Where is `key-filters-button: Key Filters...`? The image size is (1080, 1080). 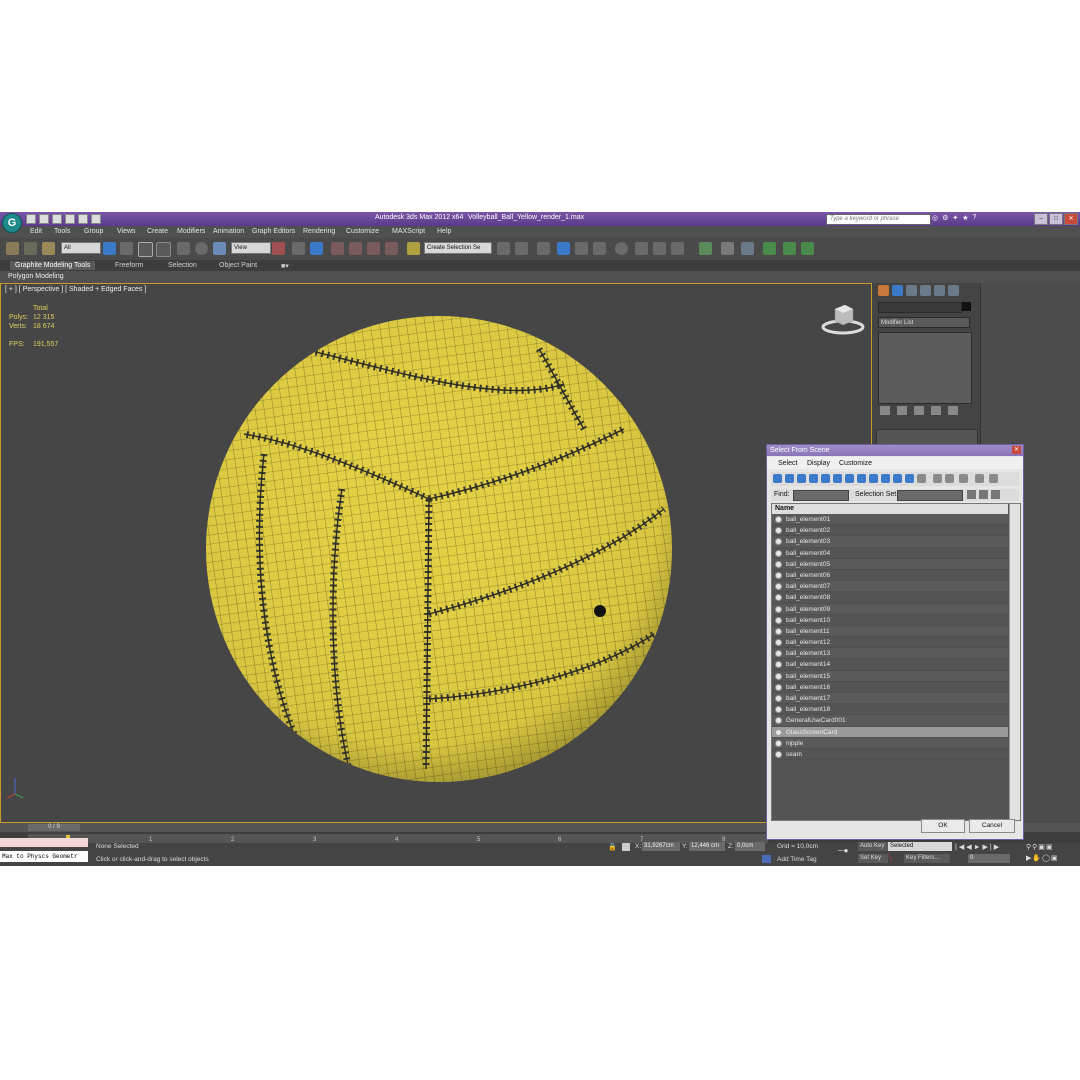
key-filters-button: Key Filters... is located at coordinates (927, 858).